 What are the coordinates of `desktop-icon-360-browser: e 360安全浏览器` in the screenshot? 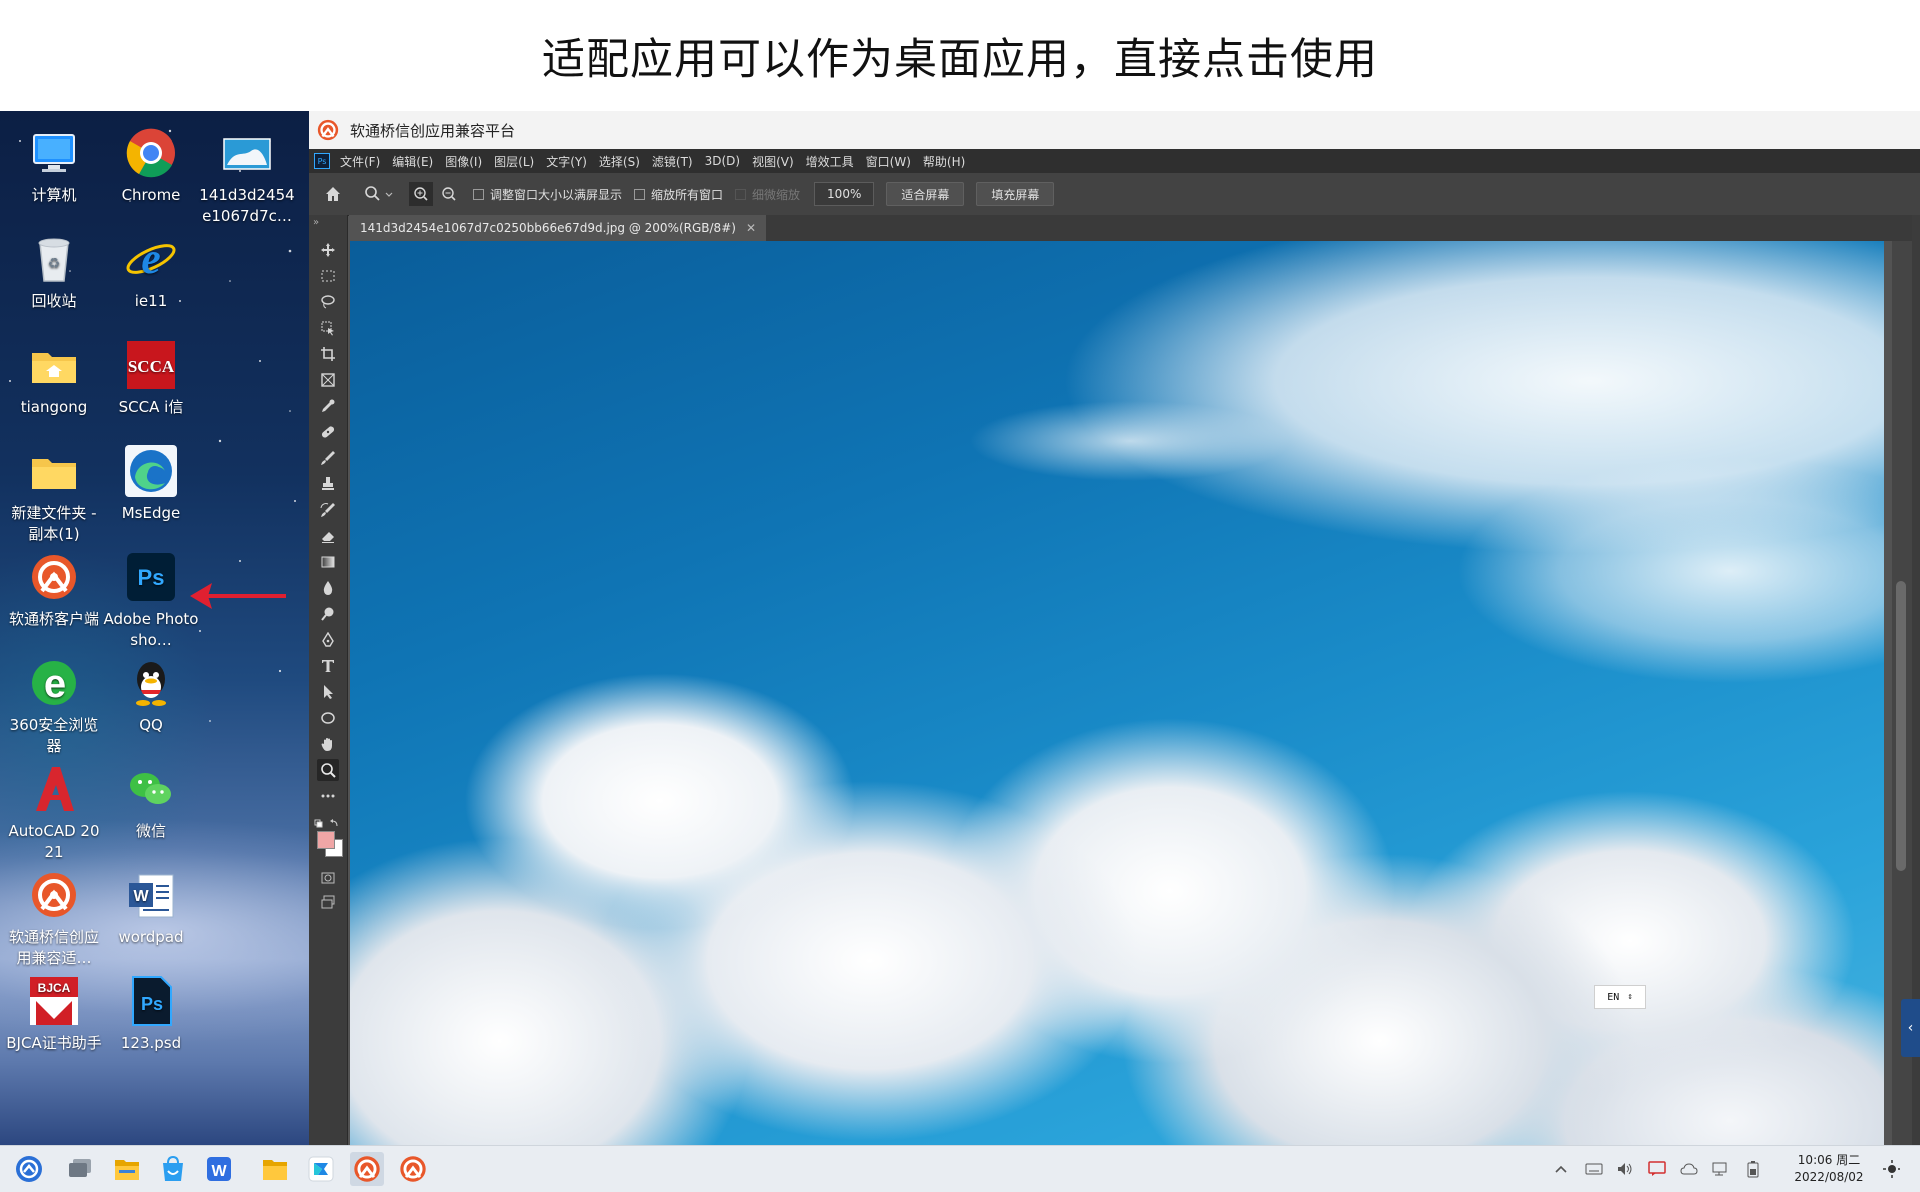 It's located at (54, 702).